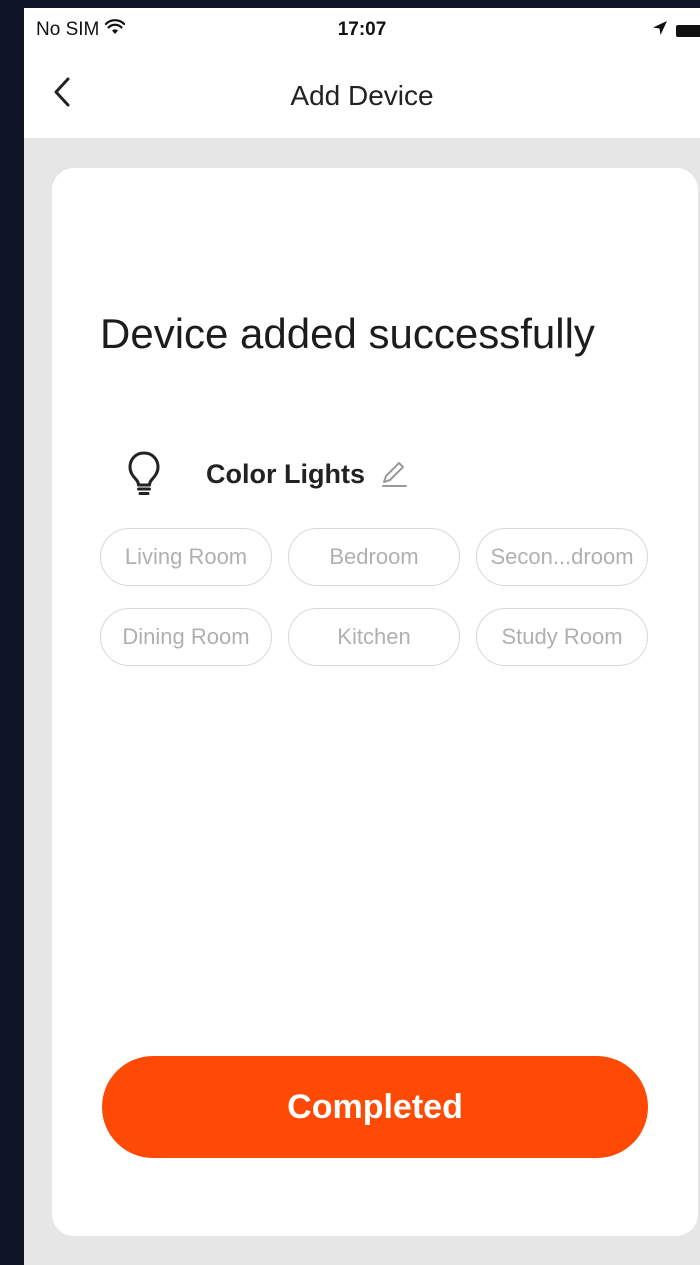 Image resolution: width=700 pixels, height=1265 pixels. What do you see at coordinates (347, 333) in the screenshot?
I see `success-title: Device added successfully` at bounding box center [347, 333].